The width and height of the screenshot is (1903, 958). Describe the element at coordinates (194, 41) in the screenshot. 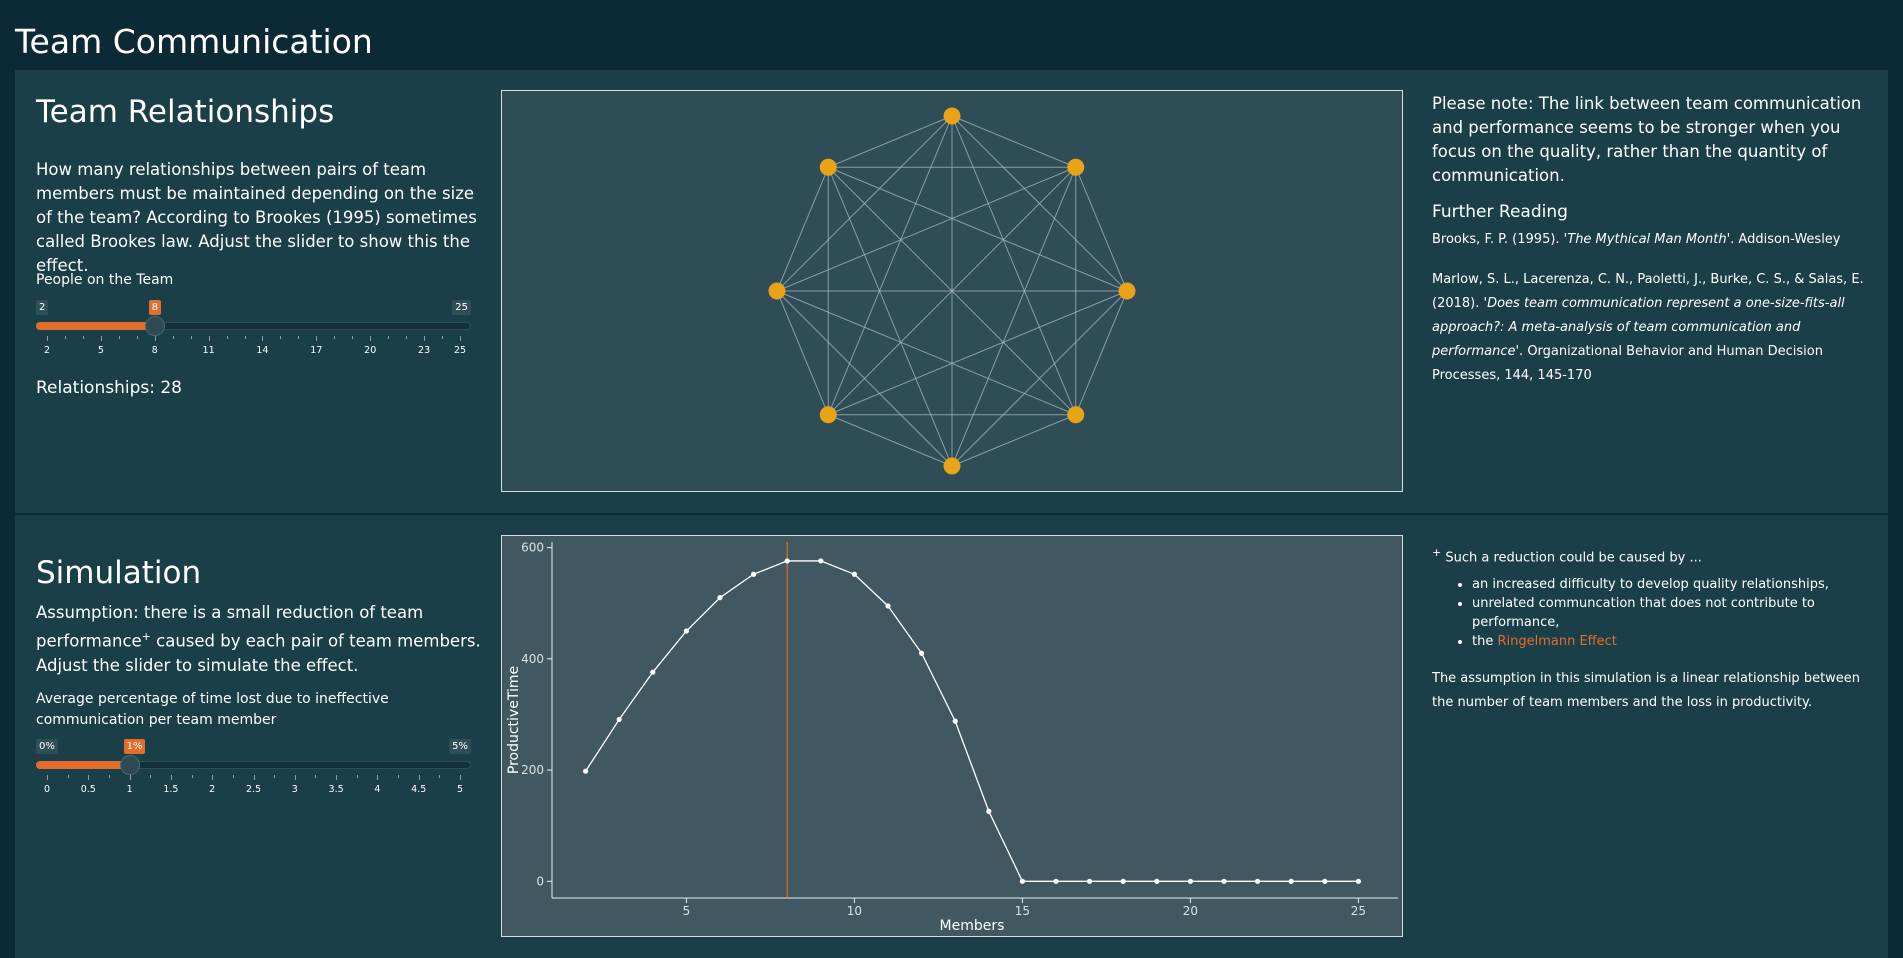

I see `app-title: Team Communication` at that location.